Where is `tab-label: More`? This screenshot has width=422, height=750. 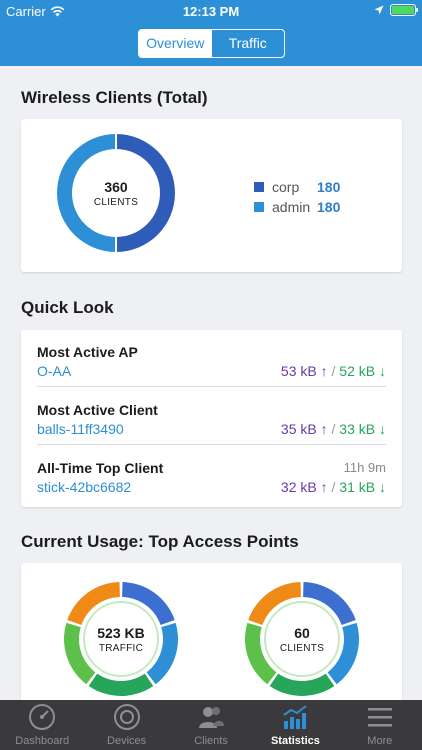 tab-label: More is located at coordinates (380, 741).